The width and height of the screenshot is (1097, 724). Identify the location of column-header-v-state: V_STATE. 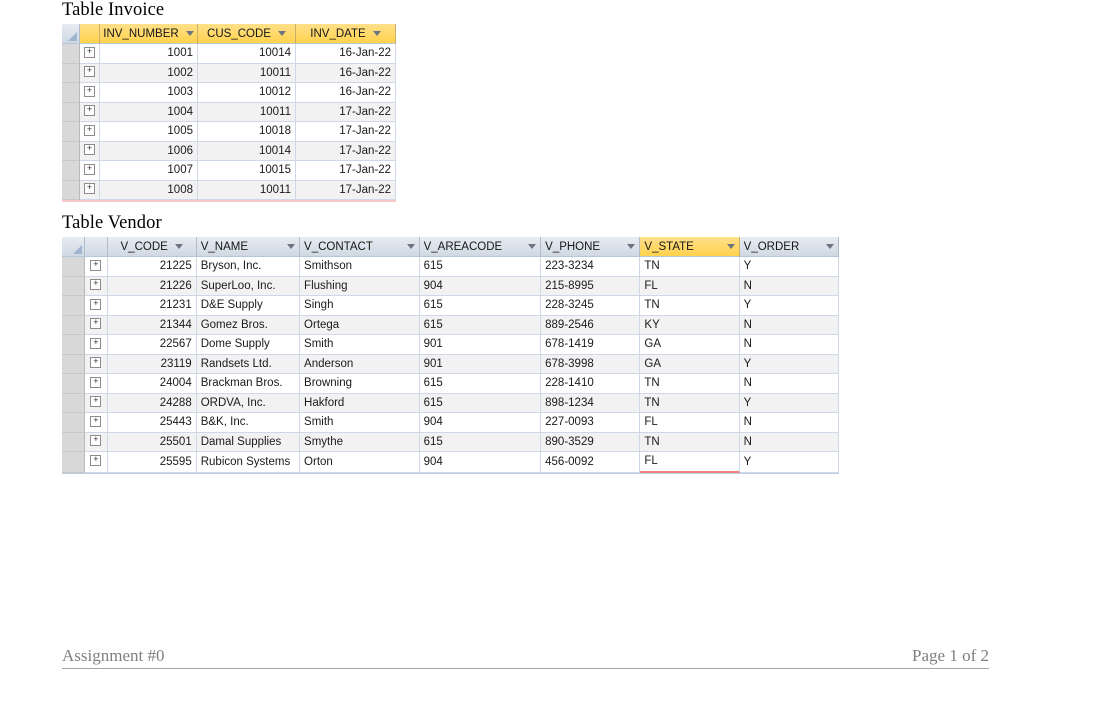
(690, 247).